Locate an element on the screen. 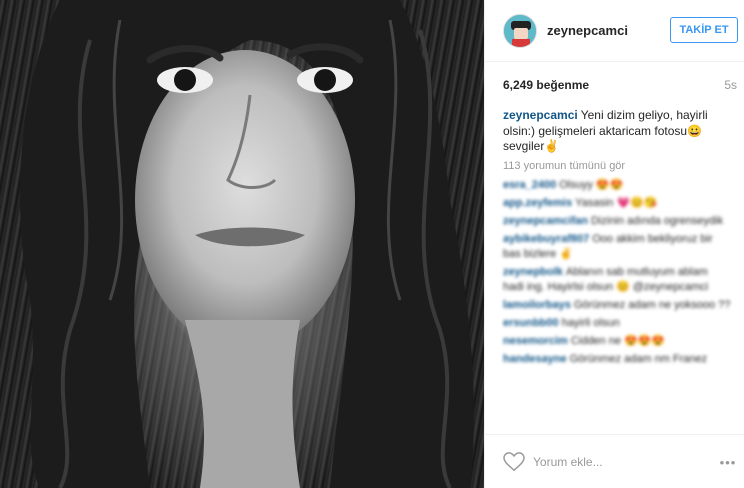 The image size is (744, 488). comment-text: hayirli olsun is located at coordinates (590, 323).